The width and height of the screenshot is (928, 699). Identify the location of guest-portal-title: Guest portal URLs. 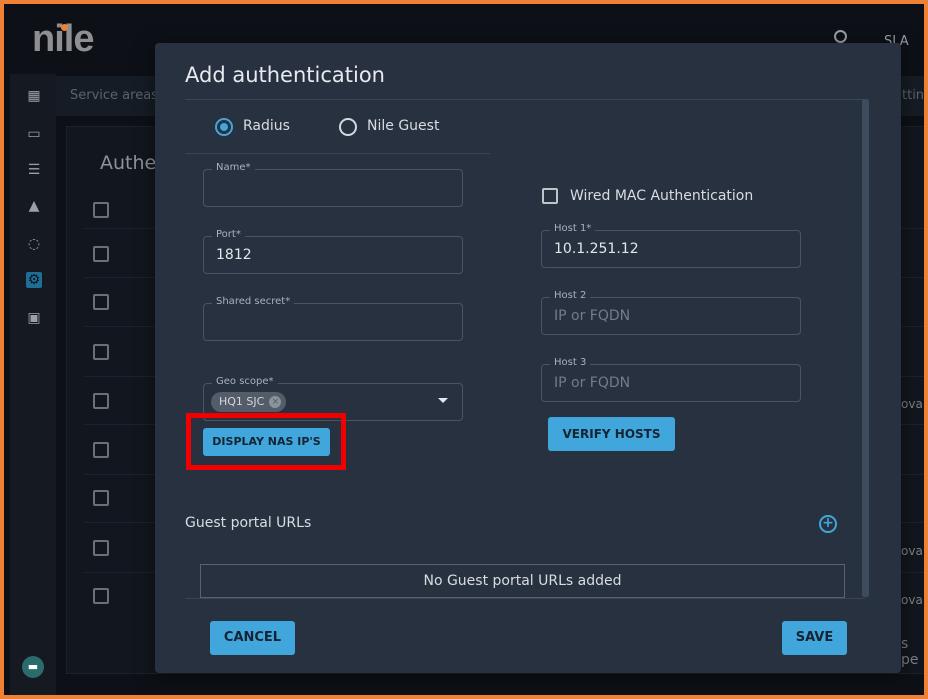
(248, 523).